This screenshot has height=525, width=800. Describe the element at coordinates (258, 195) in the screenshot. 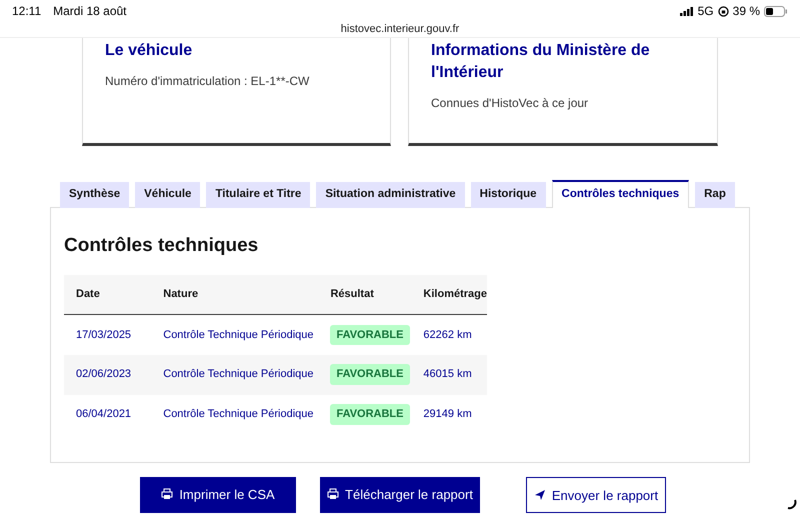

I see `tab: Titulaire et Titre` at that location.